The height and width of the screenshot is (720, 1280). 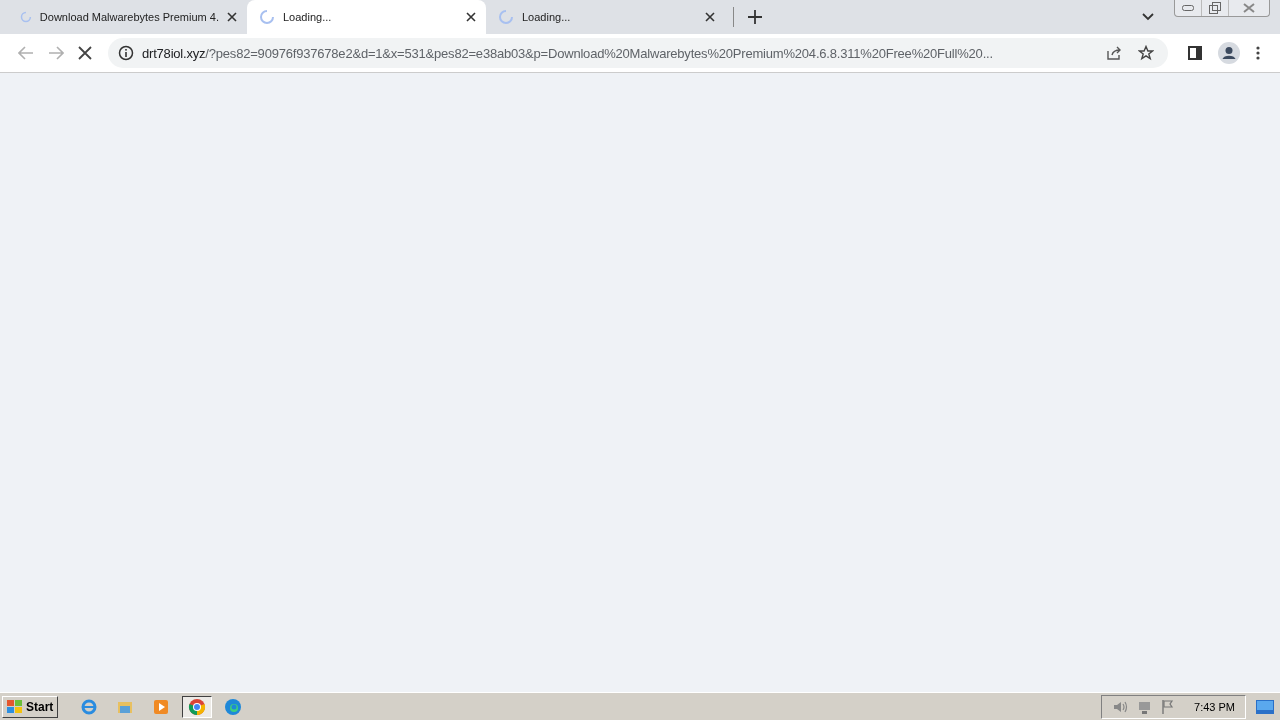 What do you see at coordinates (755, 17) in the screenshot?
I see `new-tab-icon` at bounding box center [755, 17].